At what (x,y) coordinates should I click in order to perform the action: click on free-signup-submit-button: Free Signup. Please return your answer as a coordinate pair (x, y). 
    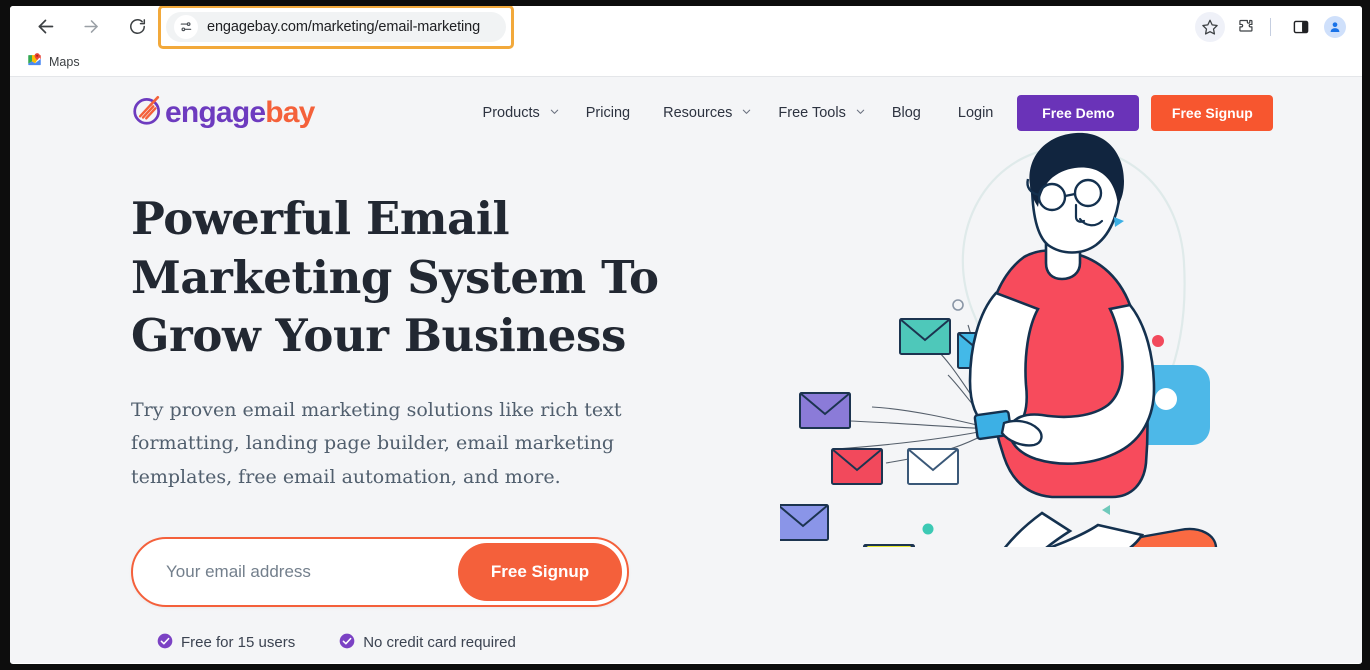
    Looking at the image, I should click on (540, 571).